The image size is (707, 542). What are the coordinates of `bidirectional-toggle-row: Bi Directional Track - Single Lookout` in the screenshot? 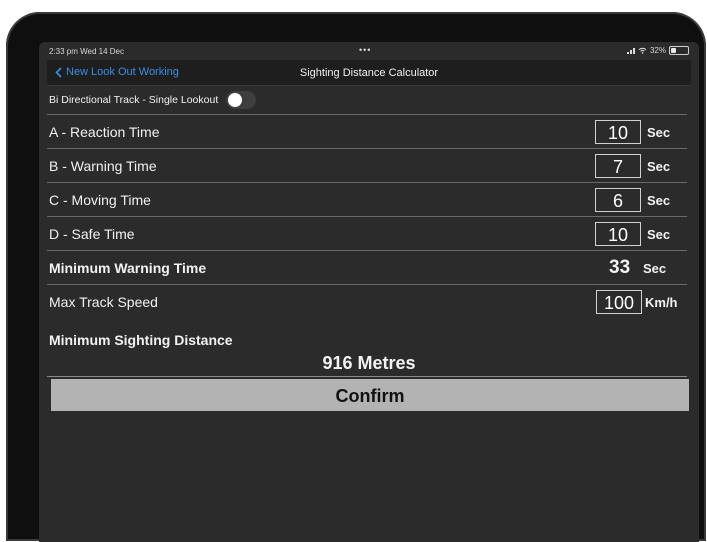 It's located at (367, 100).